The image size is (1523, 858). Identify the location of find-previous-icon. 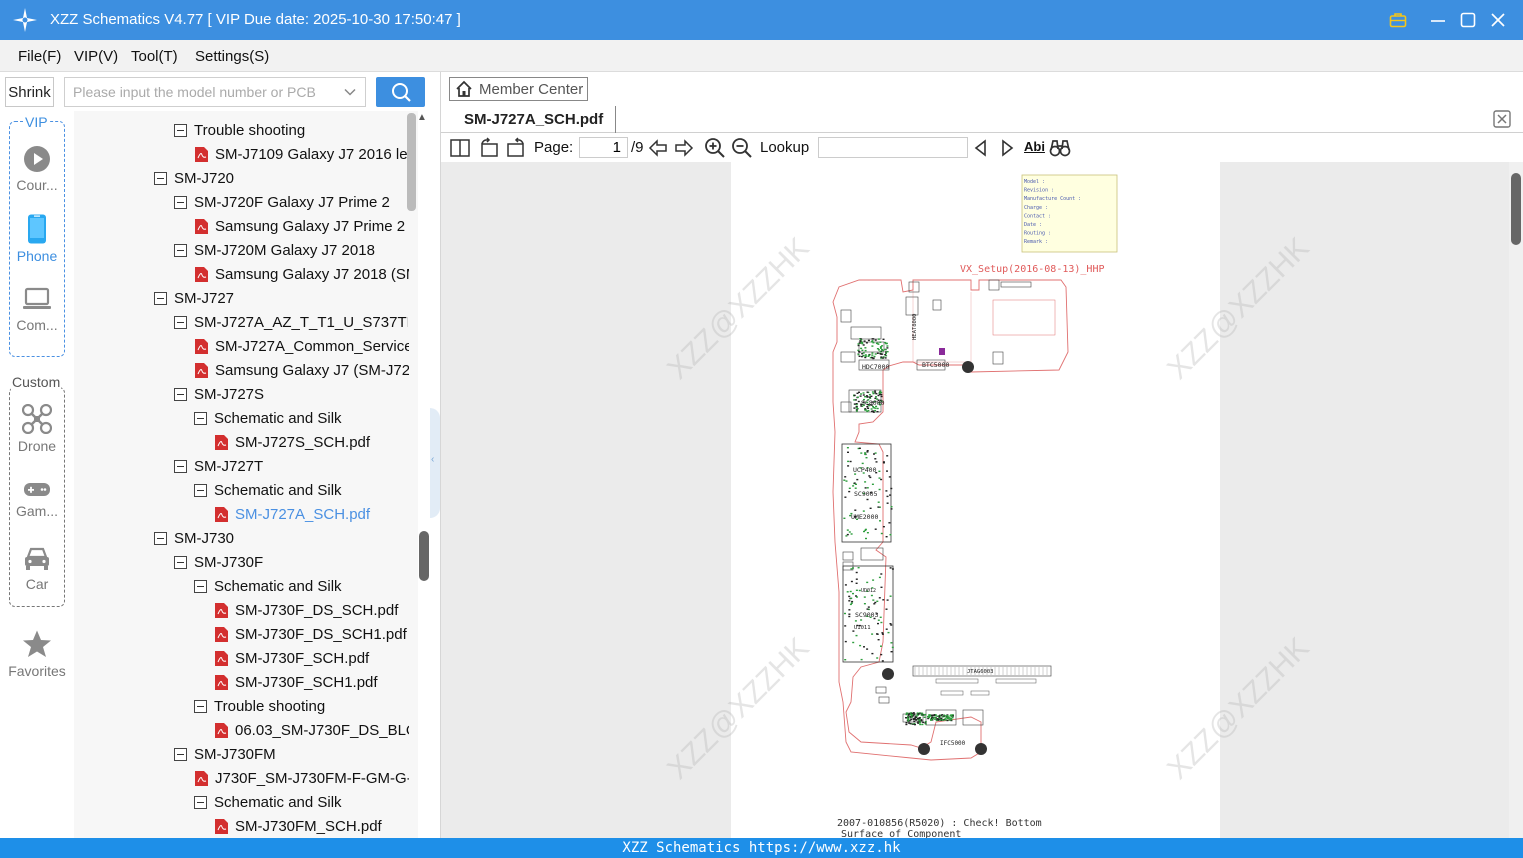
(981, 148).